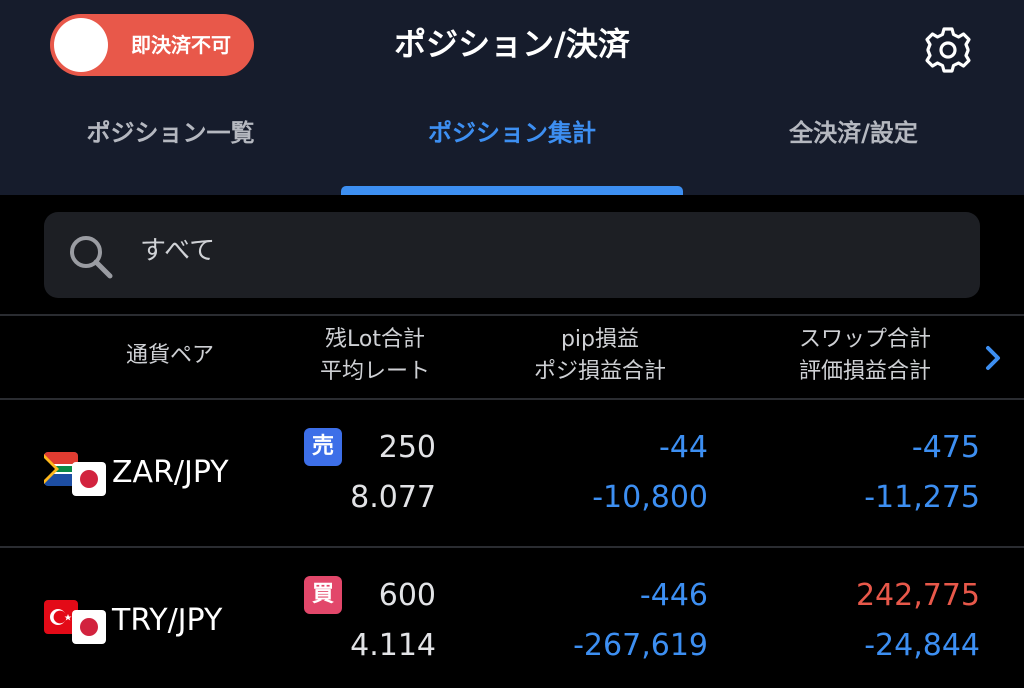  Describe the element at coordinates (177, 251) in the screenshot. I see `search-input: すべて` at that location.